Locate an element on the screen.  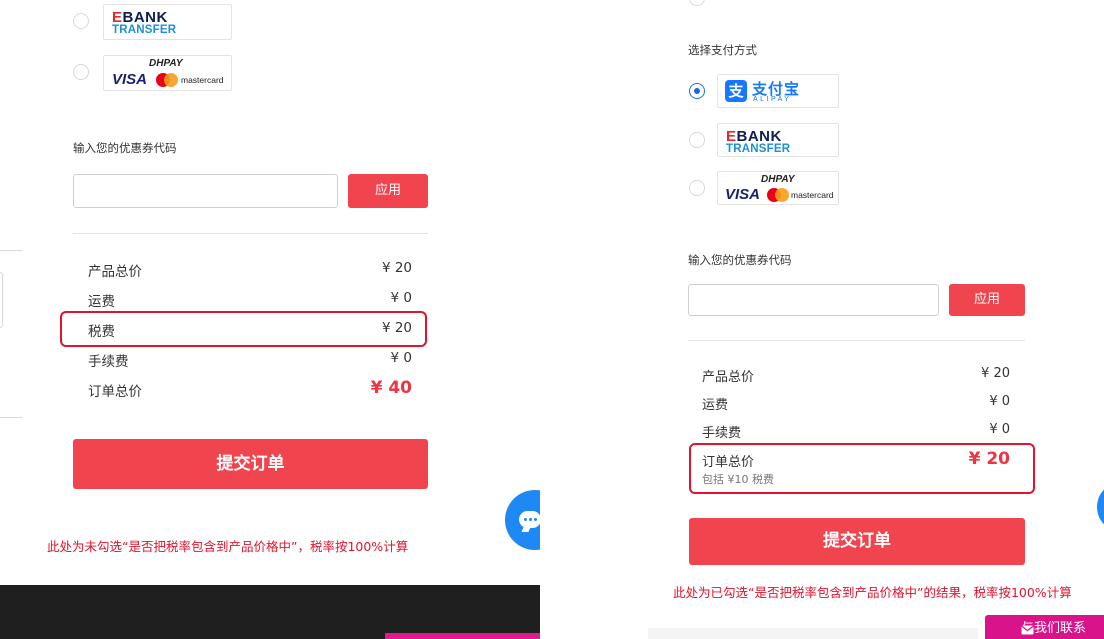
summary-value-total: ¥ 40 is located at coordinates (391, 388).